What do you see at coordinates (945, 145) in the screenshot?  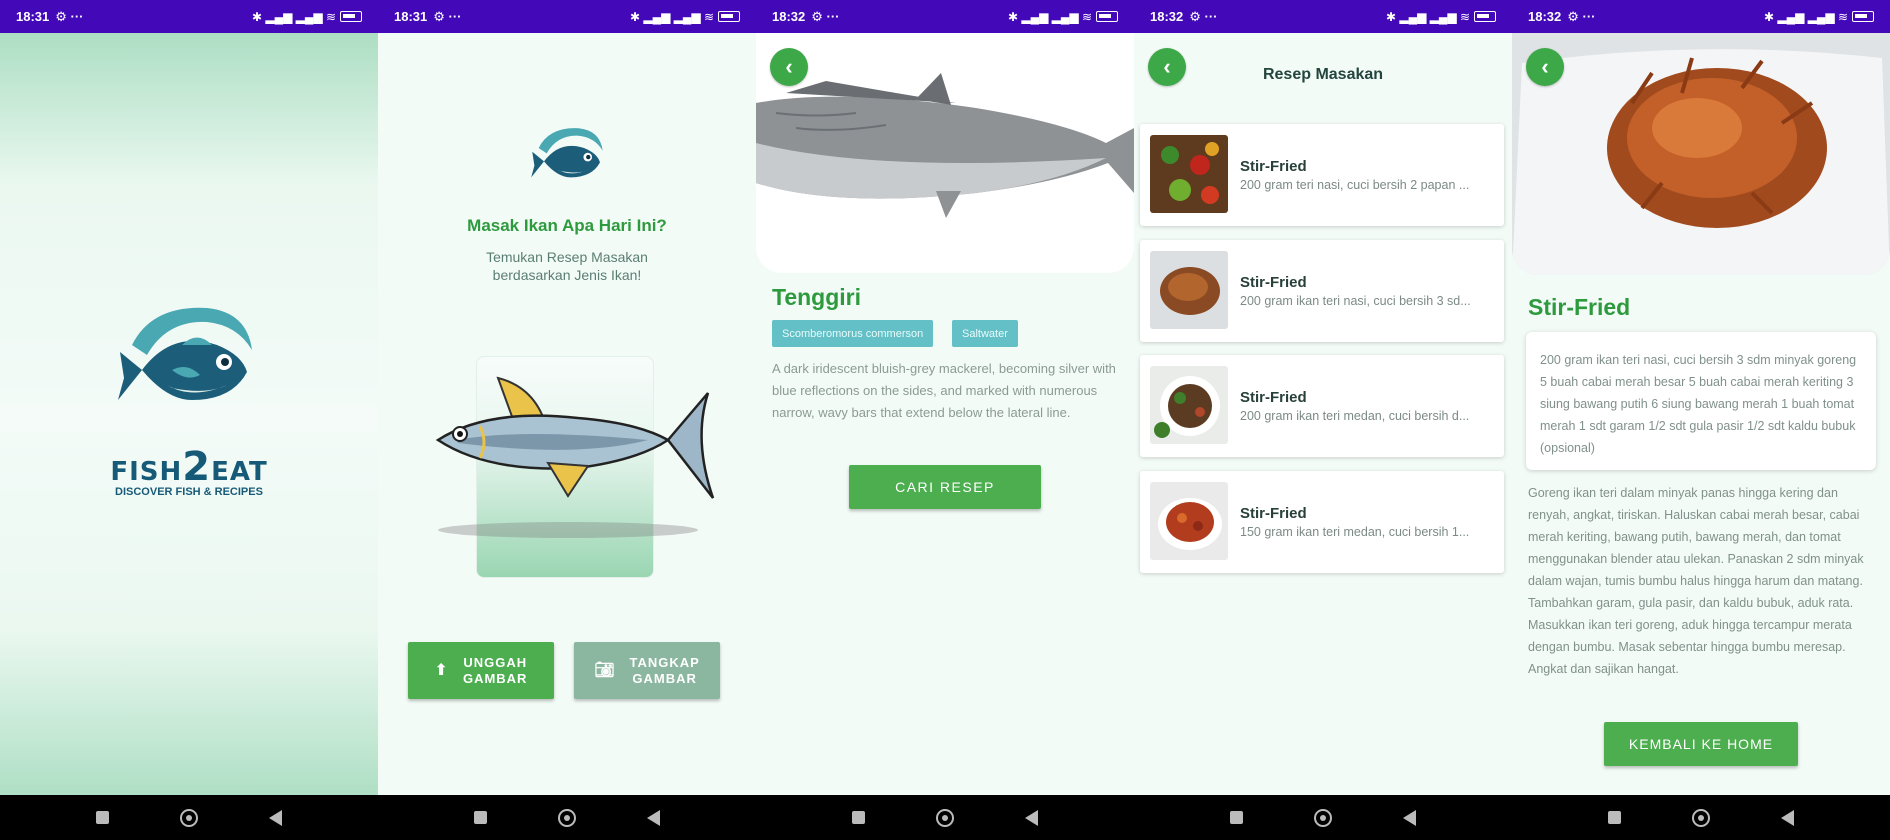 I see `mackerel-image` at bounding box center [945, 145].